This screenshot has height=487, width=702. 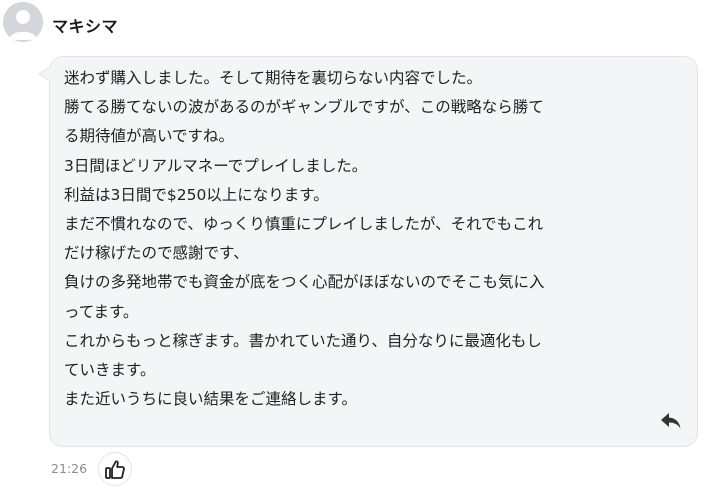 I want to click on comment-line: 負けの多発地帯でも資金が底をつく心配がほぼないのでそこも気に入, so click(x=304, y=282).